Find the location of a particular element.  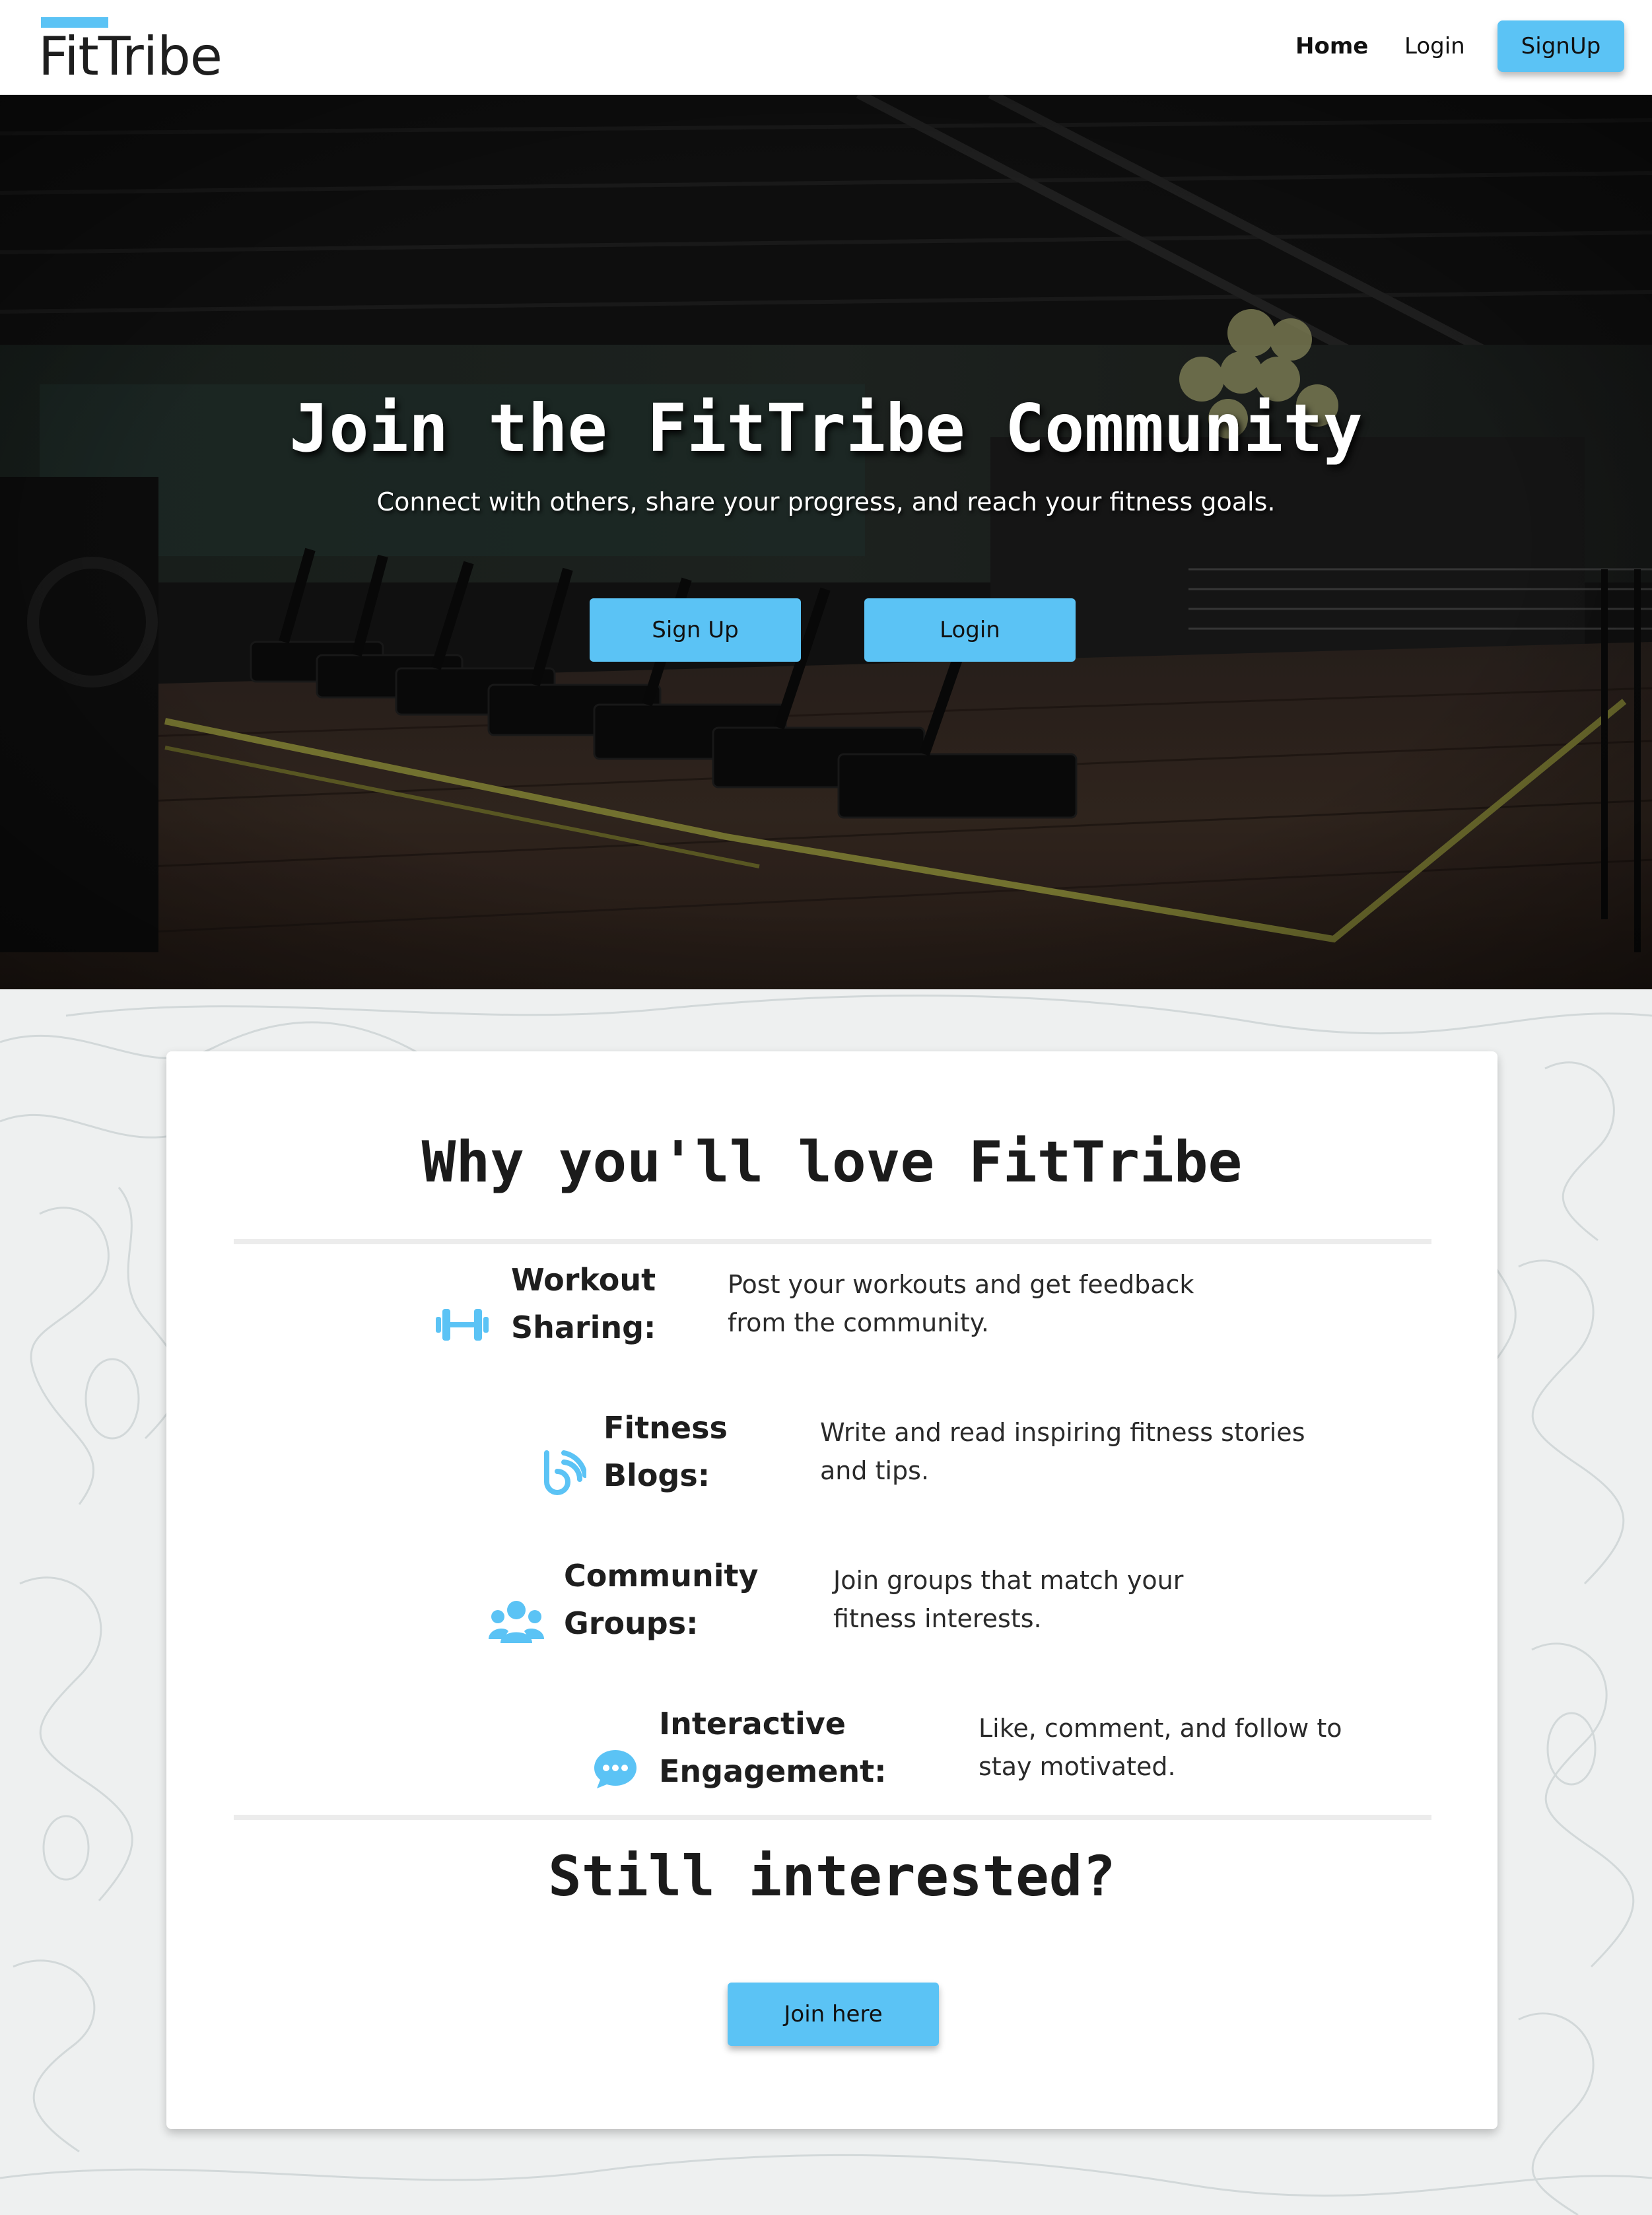

navbar: FitTribe Home Login SignUp is located at coordinates (826, 47).